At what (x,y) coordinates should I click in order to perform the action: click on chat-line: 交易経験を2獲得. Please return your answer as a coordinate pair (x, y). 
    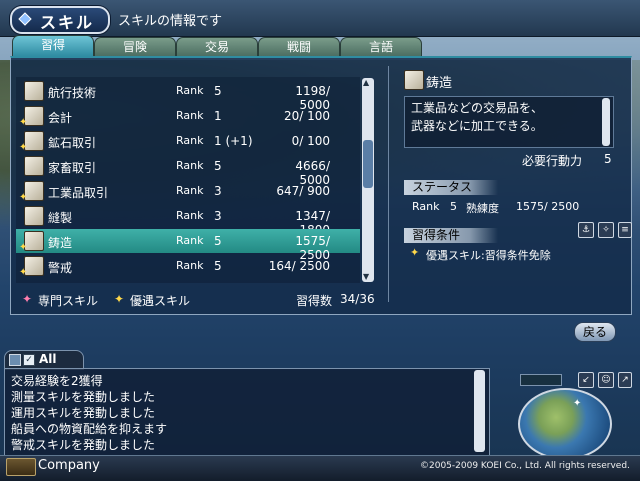
    Looking at the image, I should click on (57, 381).